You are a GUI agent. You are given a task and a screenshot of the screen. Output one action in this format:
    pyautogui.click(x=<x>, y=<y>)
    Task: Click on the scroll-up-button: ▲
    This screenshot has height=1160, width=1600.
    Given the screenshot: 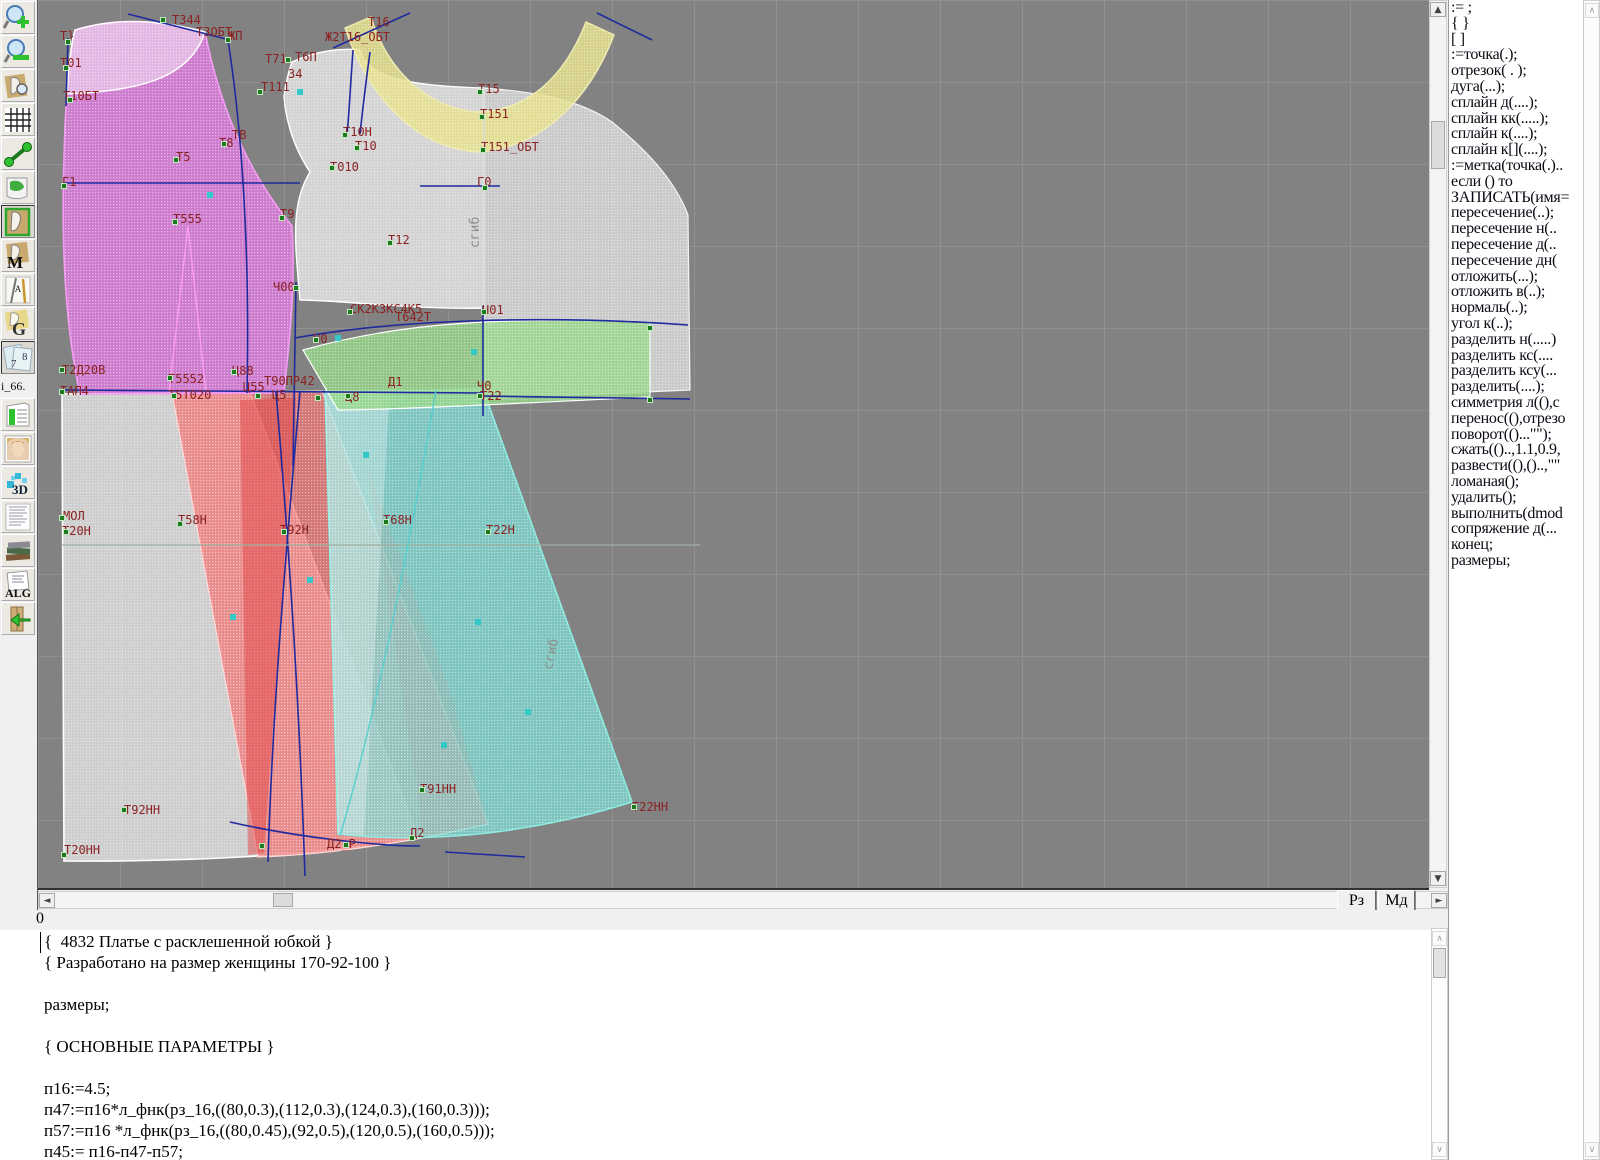 What is the action you would take?
    pyautogui.click(x=1438, y=9)
    